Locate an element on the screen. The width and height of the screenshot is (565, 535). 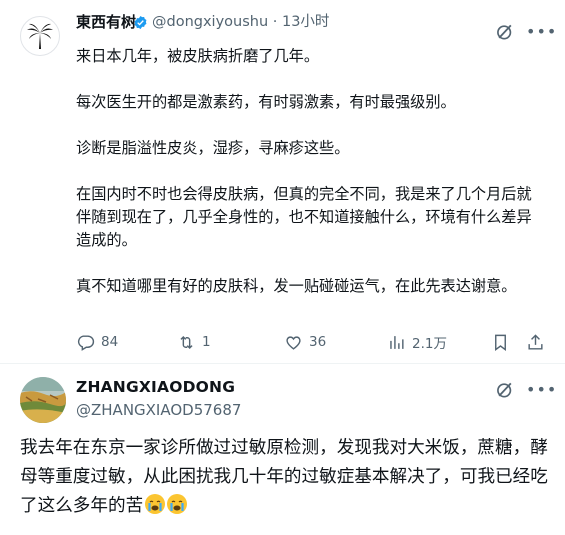
reply-author-handle: @ZHANGXIAOD57687 is located at coordinates (158, 410).